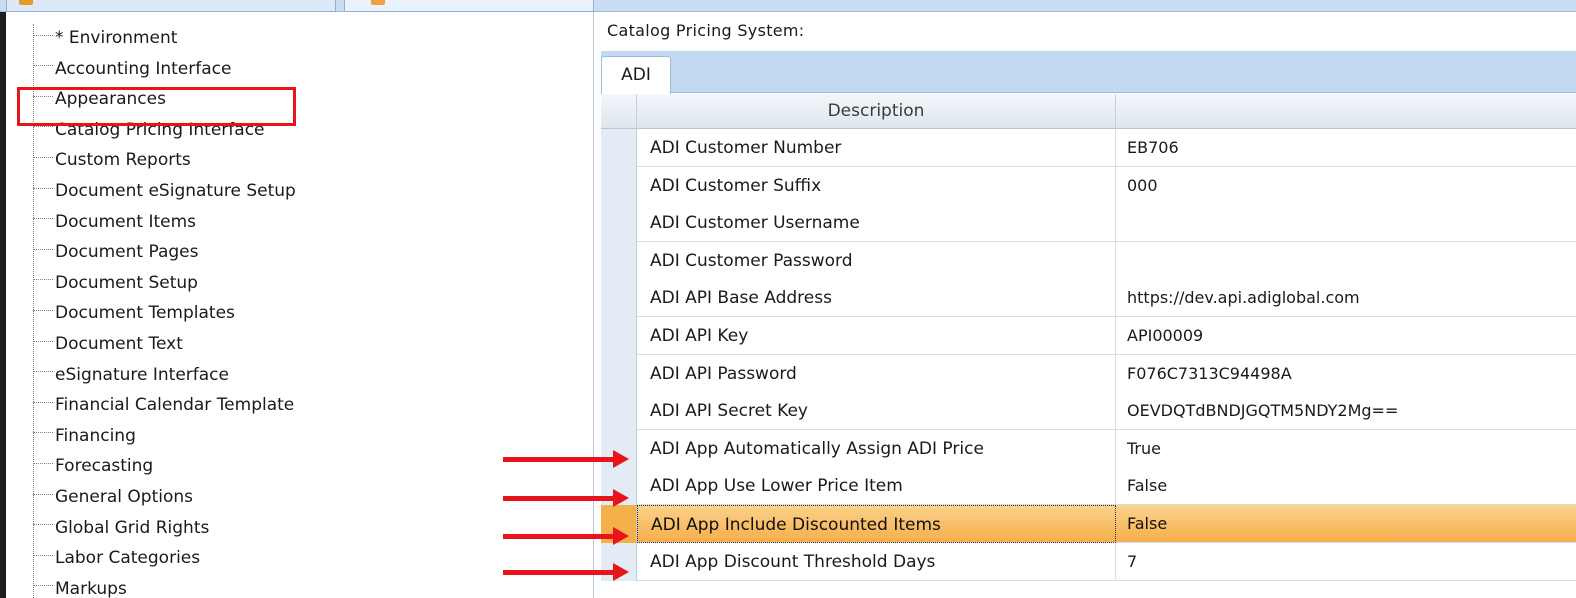 Image resolution: width=1576 pixels, height=598 pixels. I want to click on tree-item: eSignature Interface, so click(131, 375).